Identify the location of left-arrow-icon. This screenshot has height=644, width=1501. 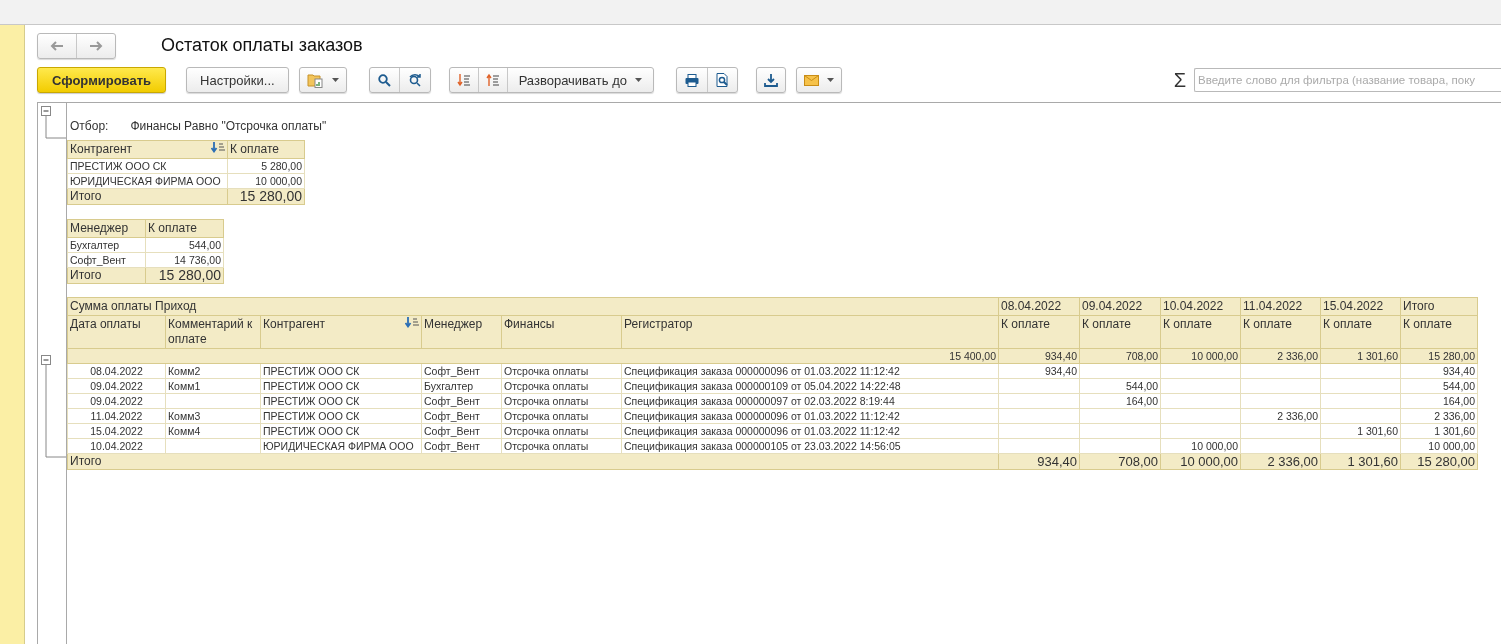
(57, 45).